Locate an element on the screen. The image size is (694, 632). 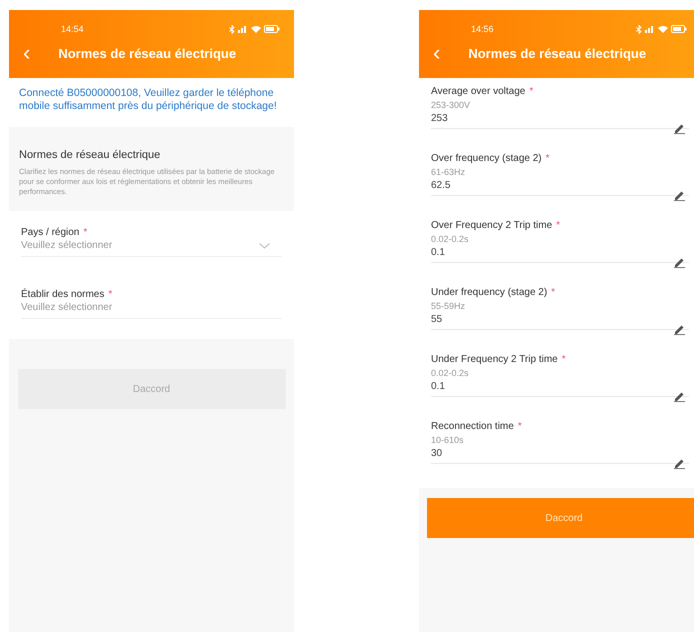
section-heading: Normes de réseau électrique is located at coordinates (90, 155).